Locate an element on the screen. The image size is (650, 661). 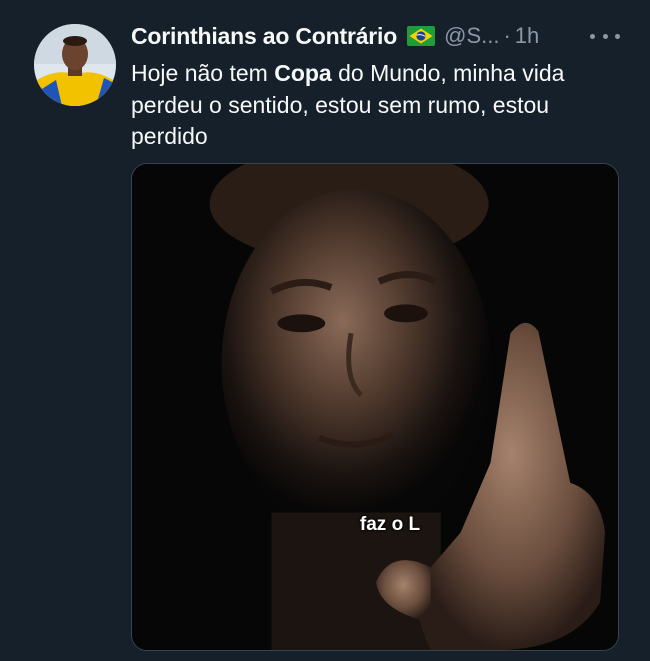
more-icon is located at coordinates (605, 36).